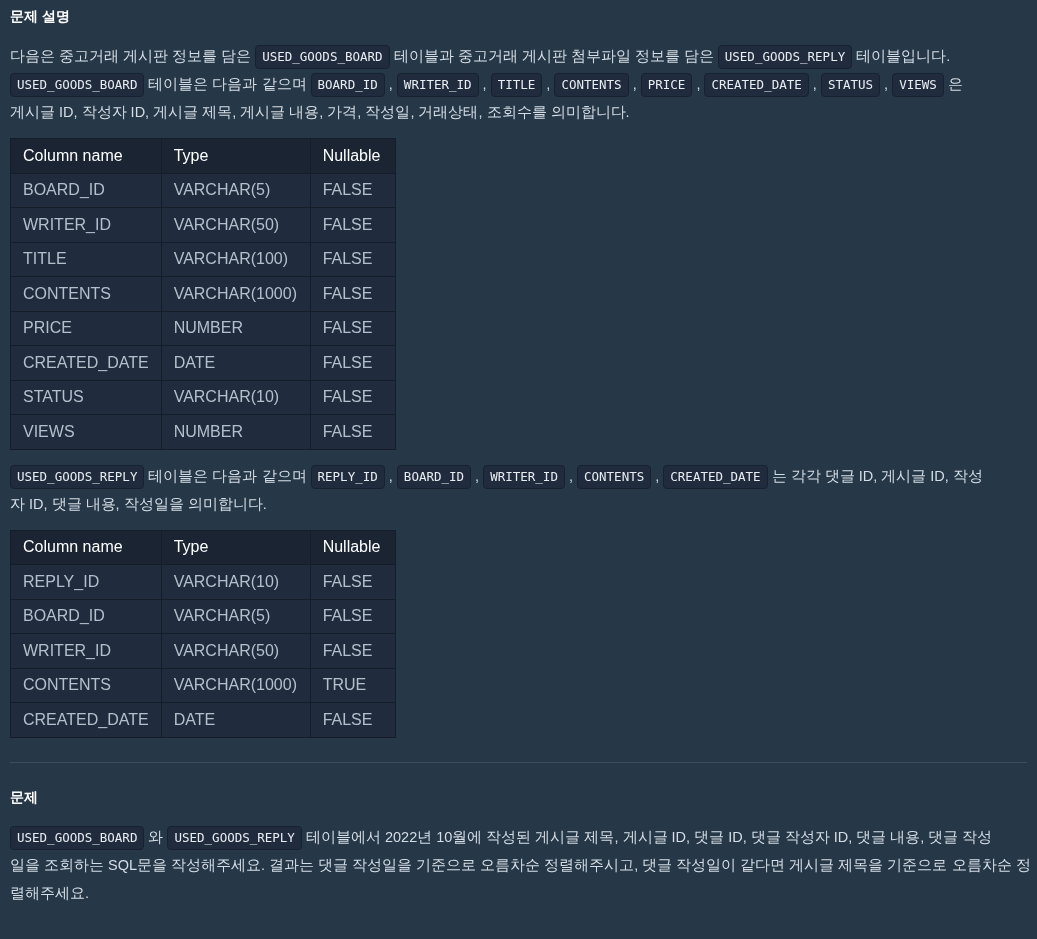 The width and height of the screenshot is (1037, 939). Describe the element at coordinates (138, 504) in the screenshot. I see `description-text: 자 ID, 댓글 내용, 작성일을 의미합니다.` at that location.